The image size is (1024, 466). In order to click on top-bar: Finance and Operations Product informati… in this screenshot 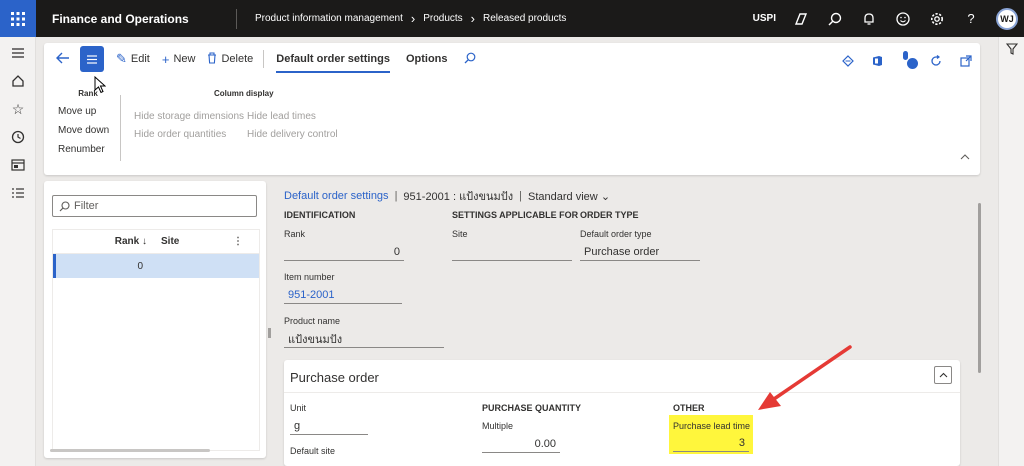, I will do `click(512, 18)`.